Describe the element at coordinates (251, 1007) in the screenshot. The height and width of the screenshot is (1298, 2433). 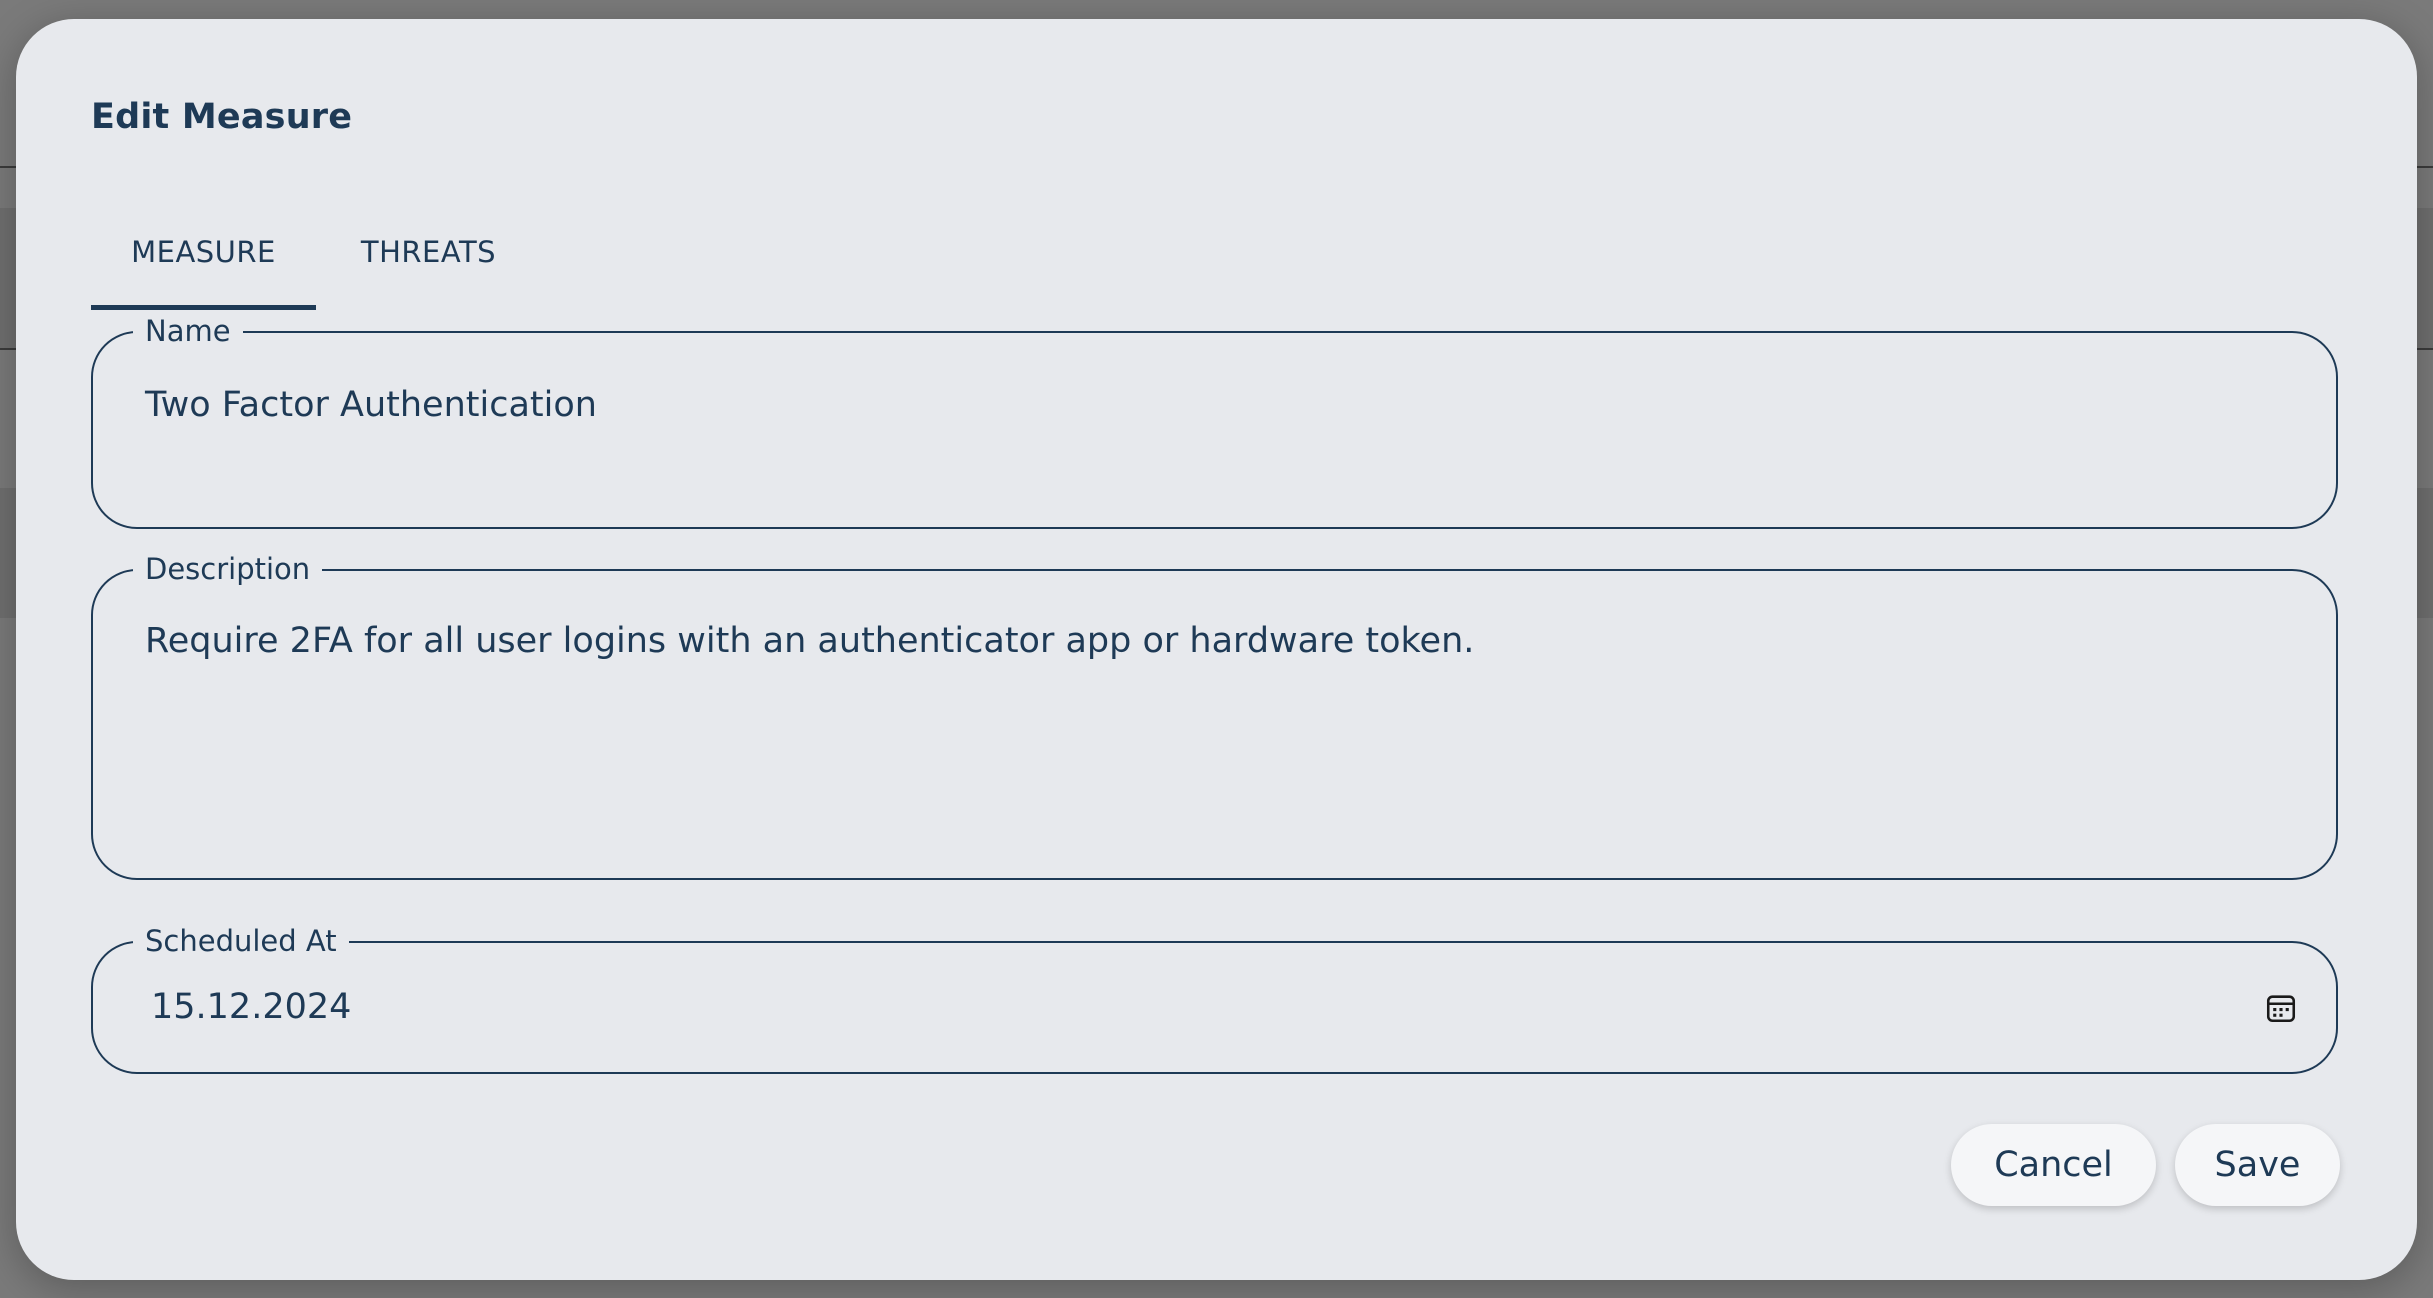
I see `scheduled-at-field-value: 15.12.2024` at that location.